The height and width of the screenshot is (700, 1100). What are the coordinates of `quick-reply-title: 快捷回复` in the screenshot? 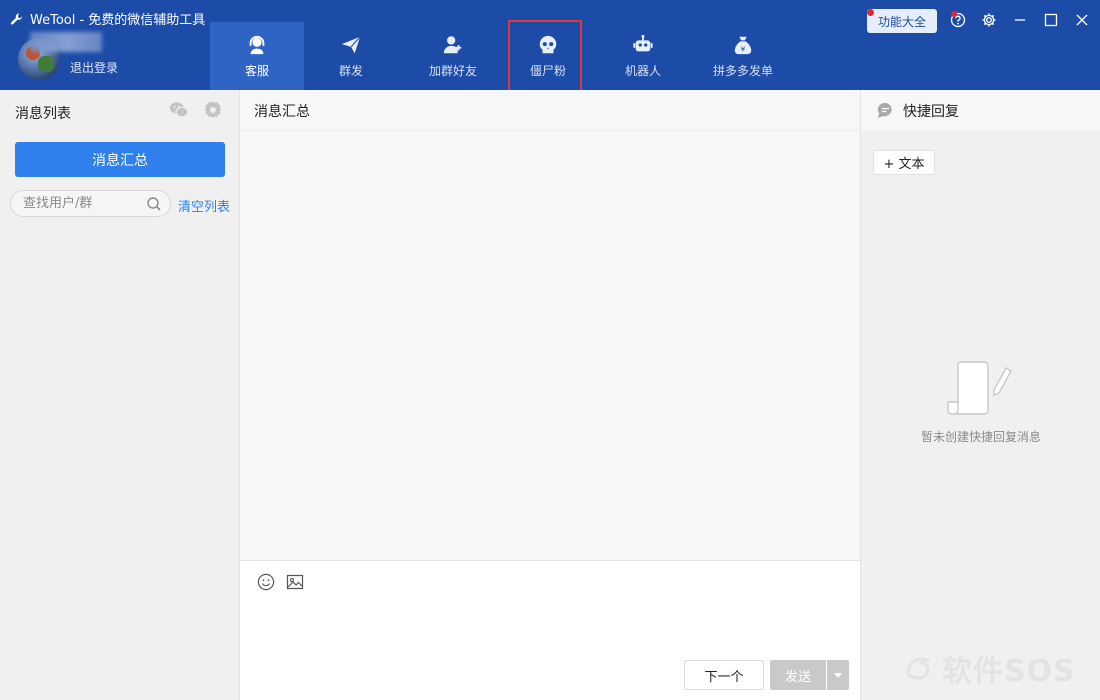 It's located at (931, 111).